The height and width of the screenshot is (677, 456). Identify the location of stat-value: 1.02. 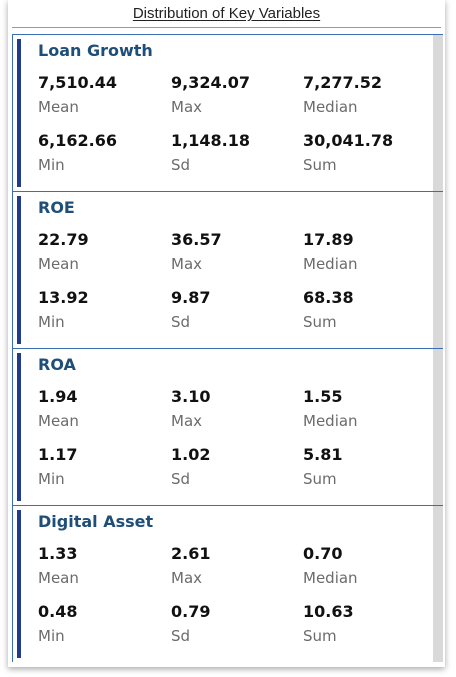
(191, 454).